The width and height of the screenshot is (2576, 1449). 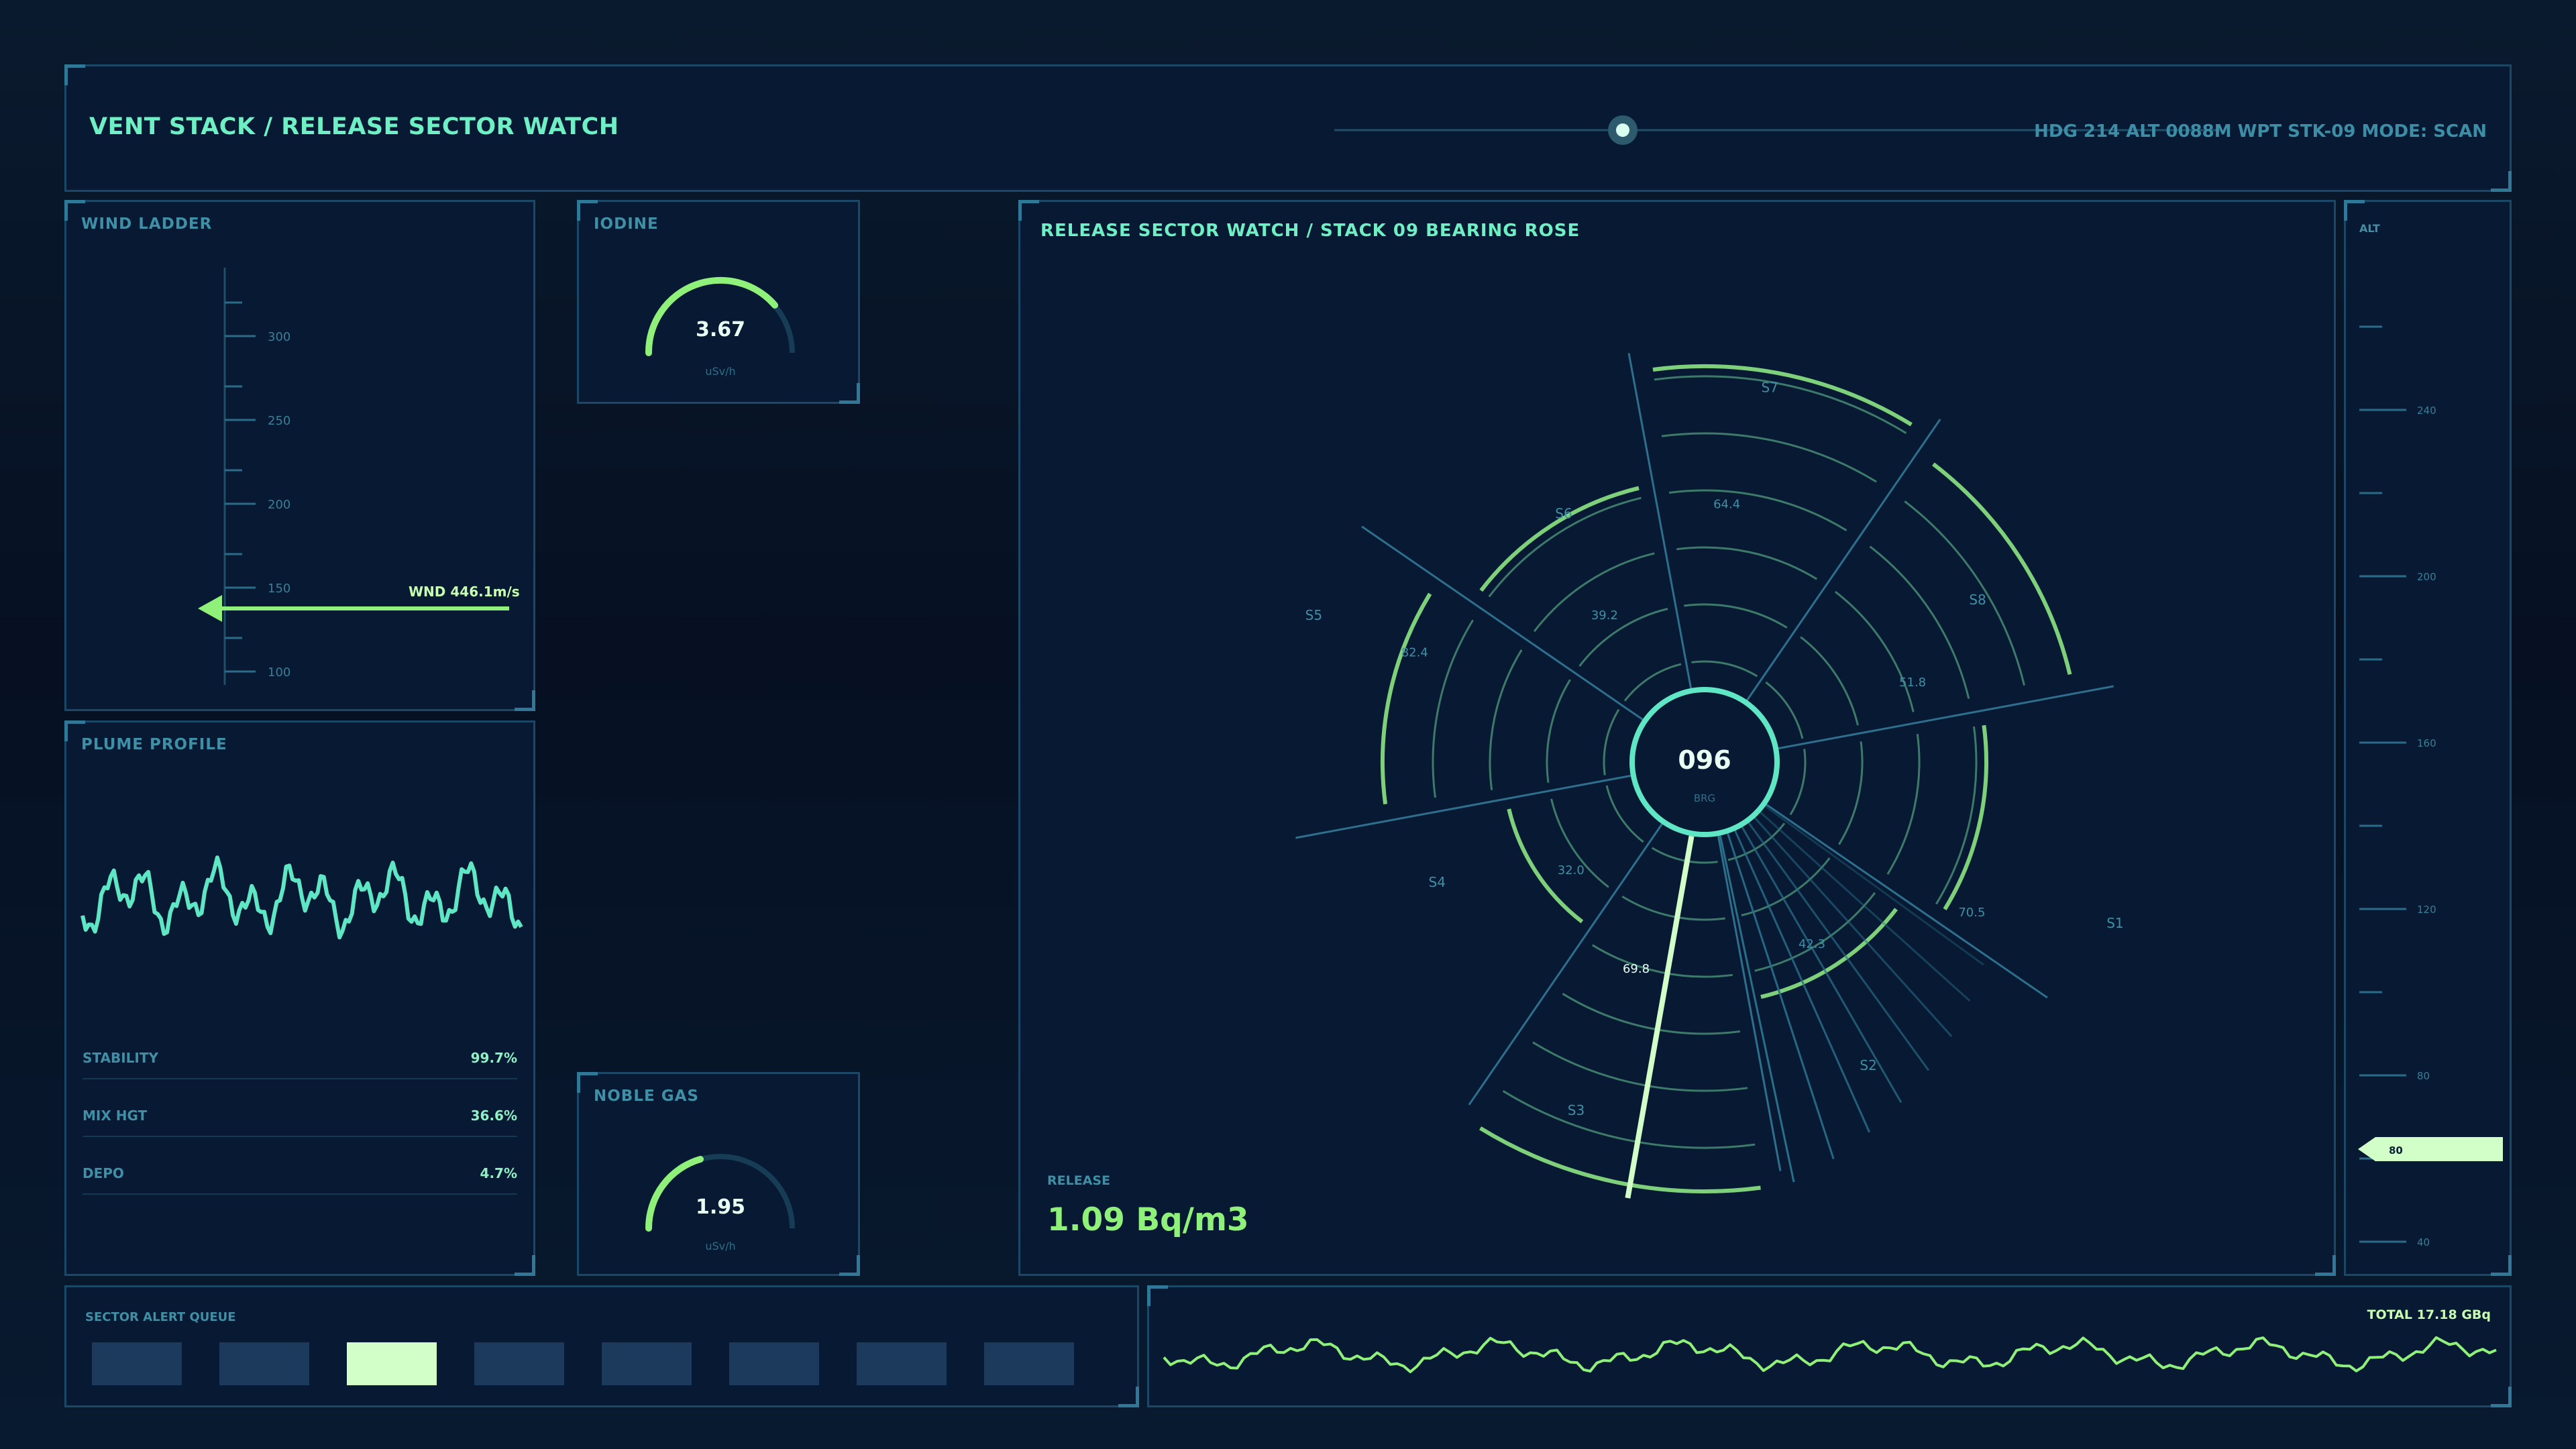 I want to click on noble-gas-gauge-panel: NOBLE GAS 1.95 uSv/h, so click(x=718, y=1174).